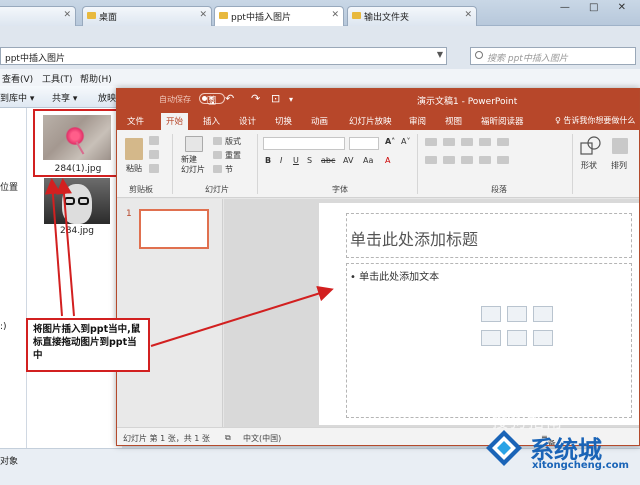 The width and height of the screenshot is (640, 485). Describe the element at coordinates (3, 327) in the screenshot. I see `nav-item: :)` at that location.